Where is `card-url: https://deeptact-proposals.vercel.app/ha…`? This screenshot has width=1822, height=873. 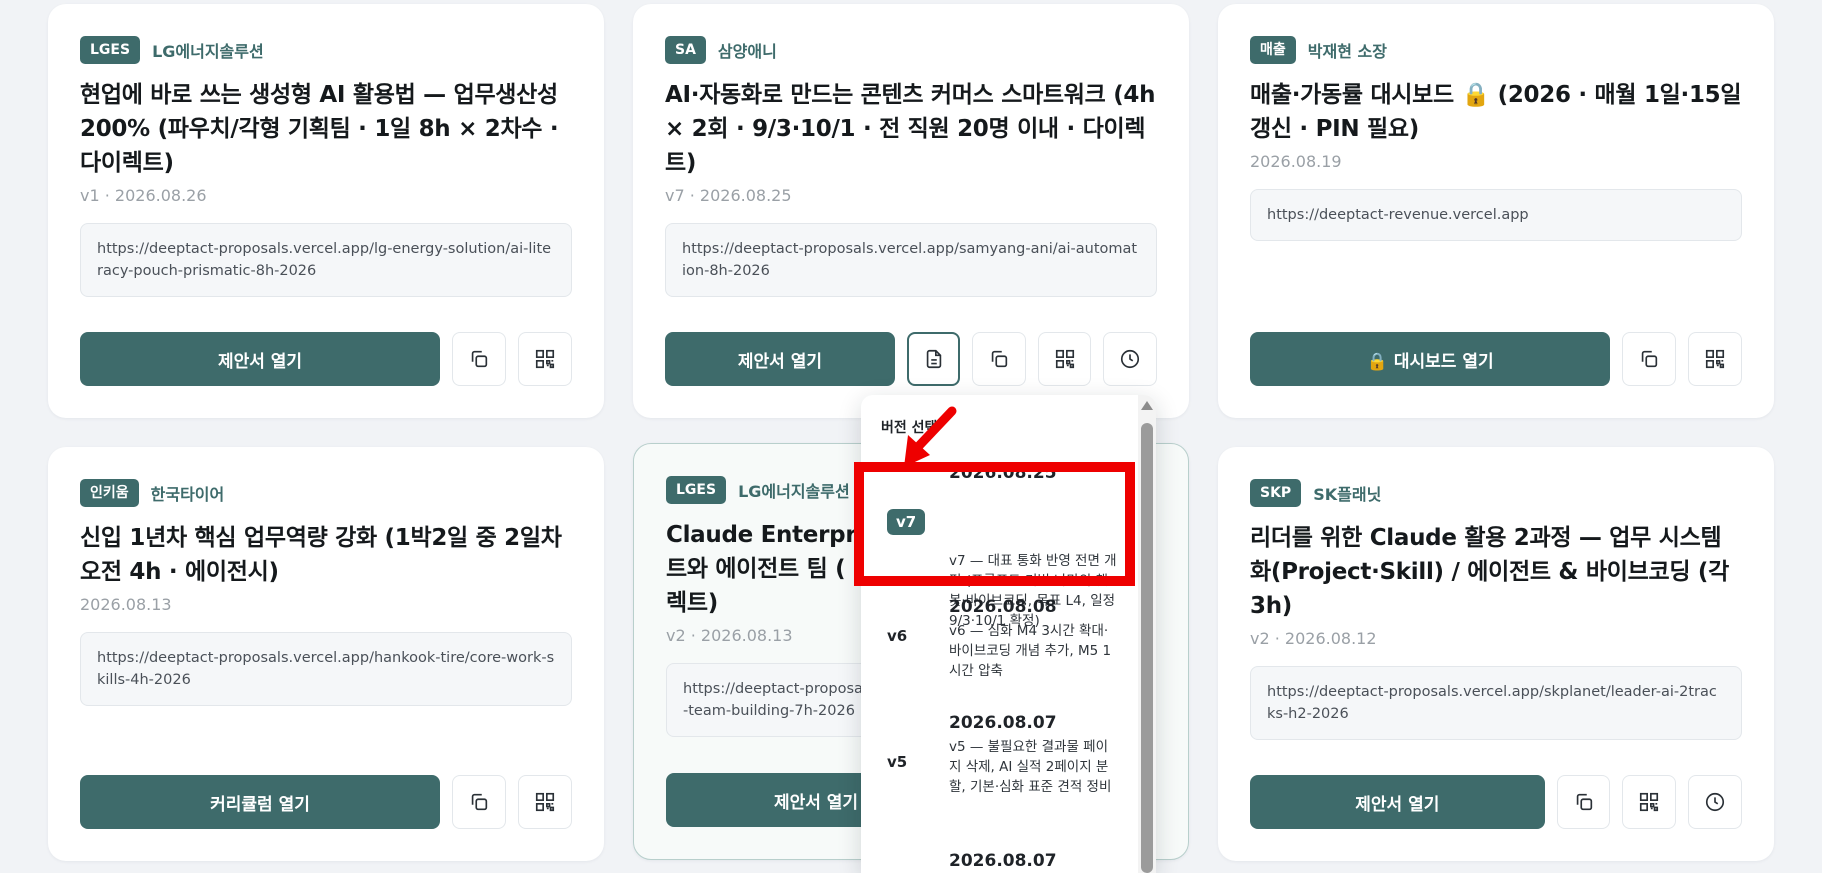
card-url: https://deeptact-proposals.vercel.app/ha… is located at coordinates (326, 669).